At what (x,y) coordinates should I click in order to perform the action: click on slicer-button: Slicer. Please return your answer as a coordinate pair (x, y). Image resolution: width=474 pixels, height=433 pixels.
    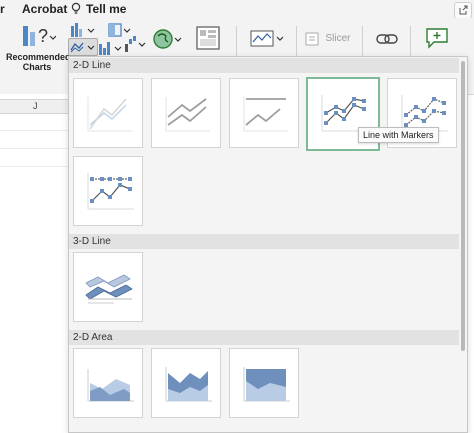
    Looking at the image, I should click on (327, 39).